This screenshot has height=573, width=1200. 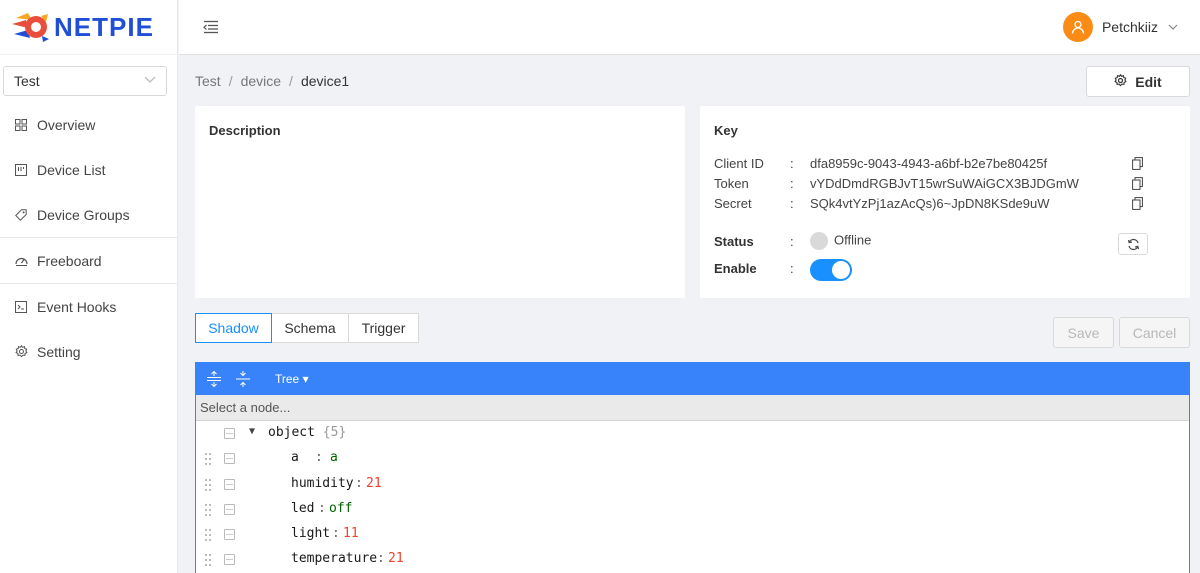 What do you see at coordinates (440, 202) in the screenshot?
I see `description-card: Description` at bounding box center [440, 202].